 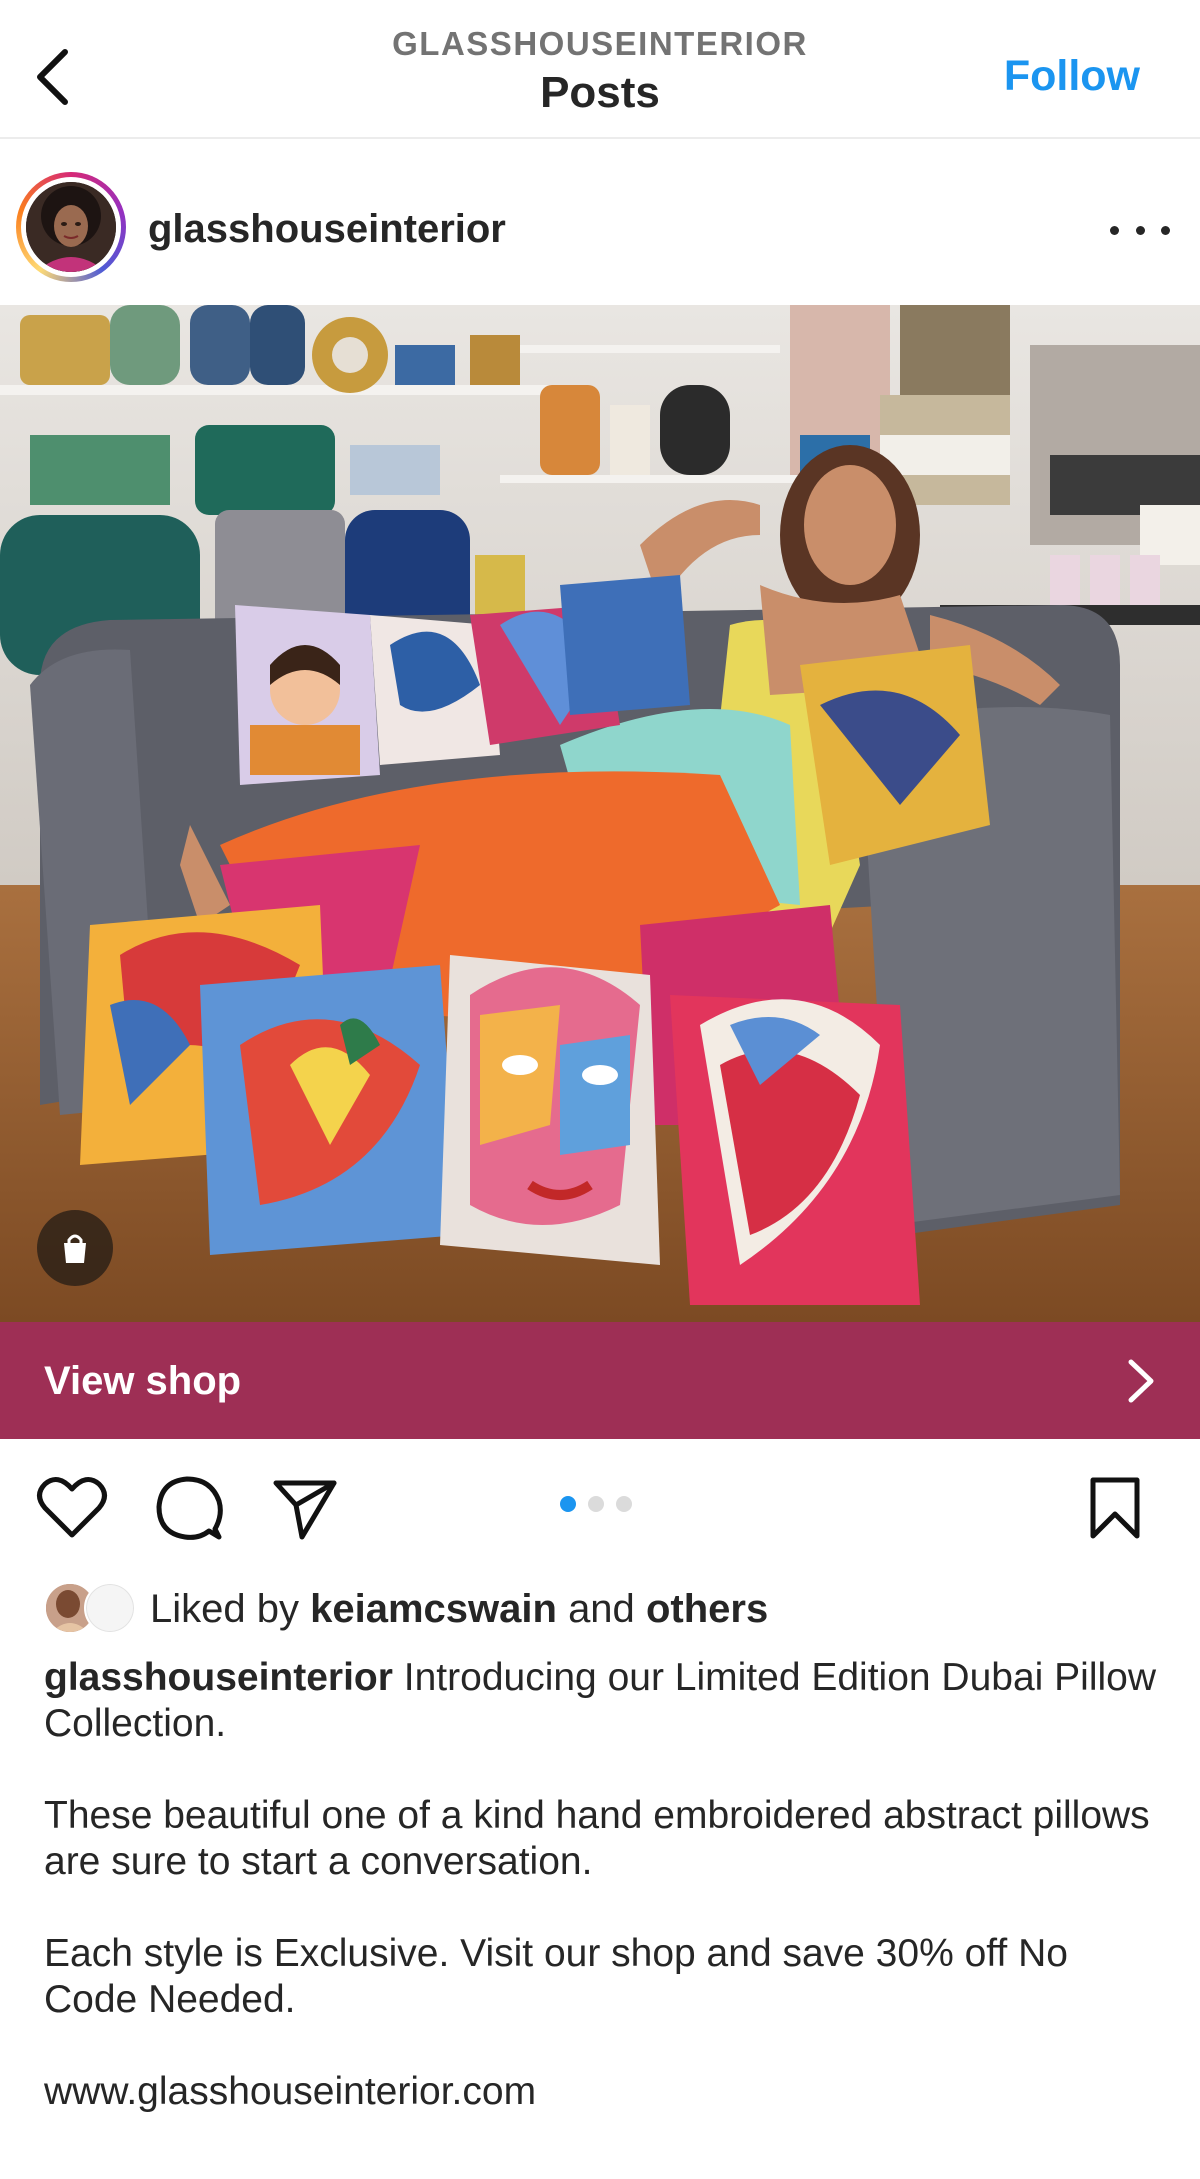 I want to click on like-button, so click(x=72, y=1508).